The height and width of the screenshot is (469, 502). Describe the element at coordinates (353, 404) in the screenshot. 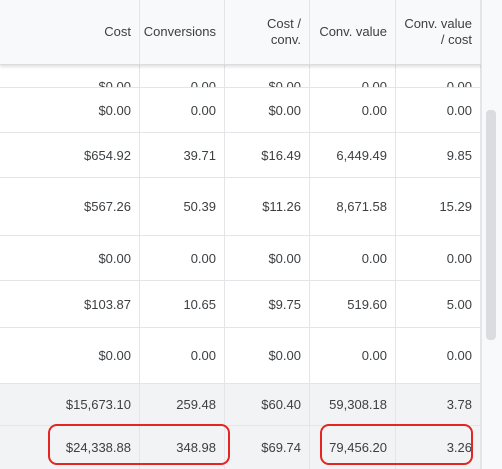

I see `total-conv-value: 59,308.18` at that location.